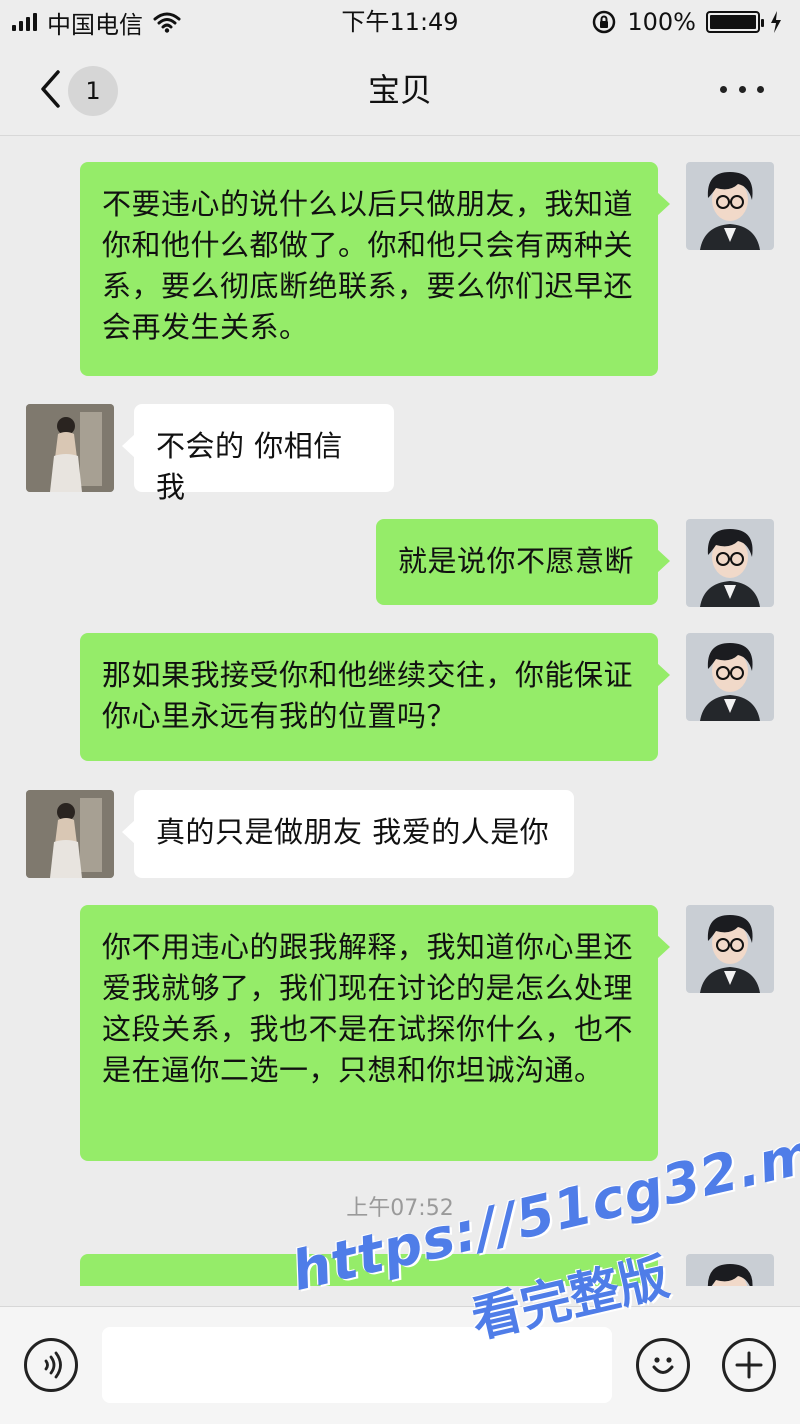 The width and height of the screenshot is (800, 1424). What do you see at coordinates (357, 1365) in the screenshot?
I see `message-input` at bounding box center [357, 1365].